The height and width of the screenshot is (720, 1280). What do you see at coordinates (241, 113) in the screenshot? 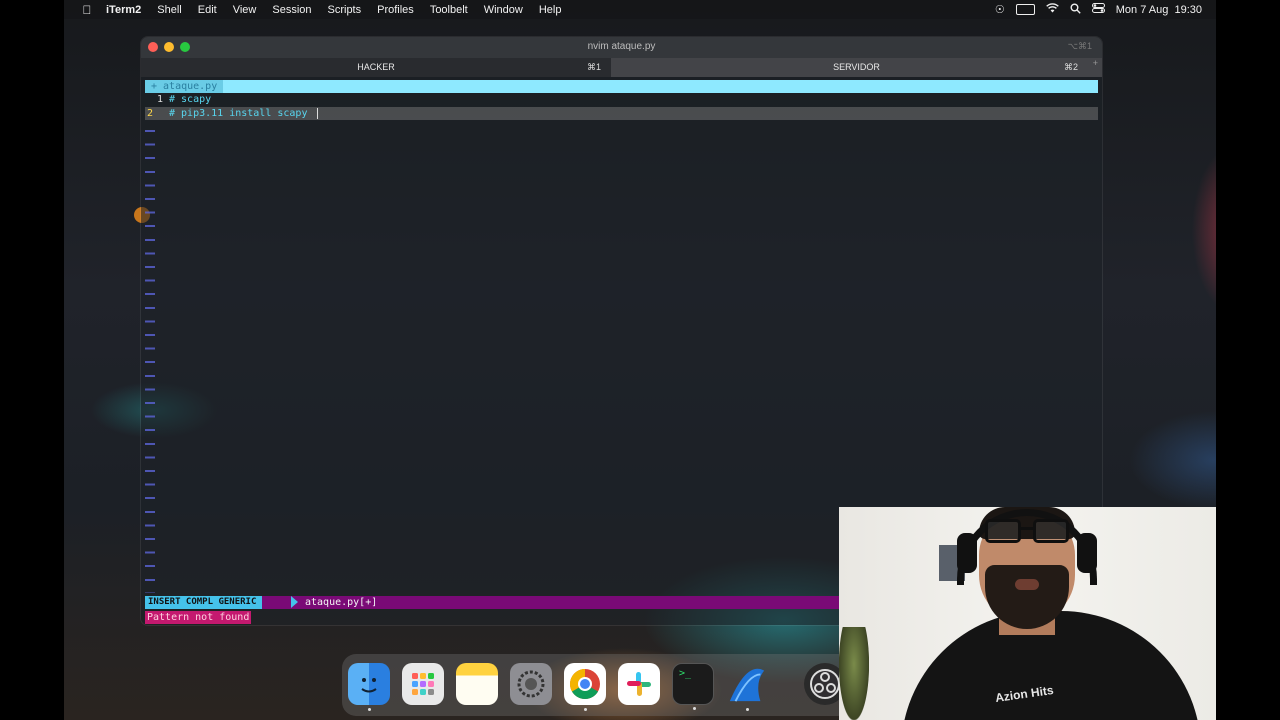
I see `line-text: # pip3.11 install scapy` at bounding box center [241, 113].